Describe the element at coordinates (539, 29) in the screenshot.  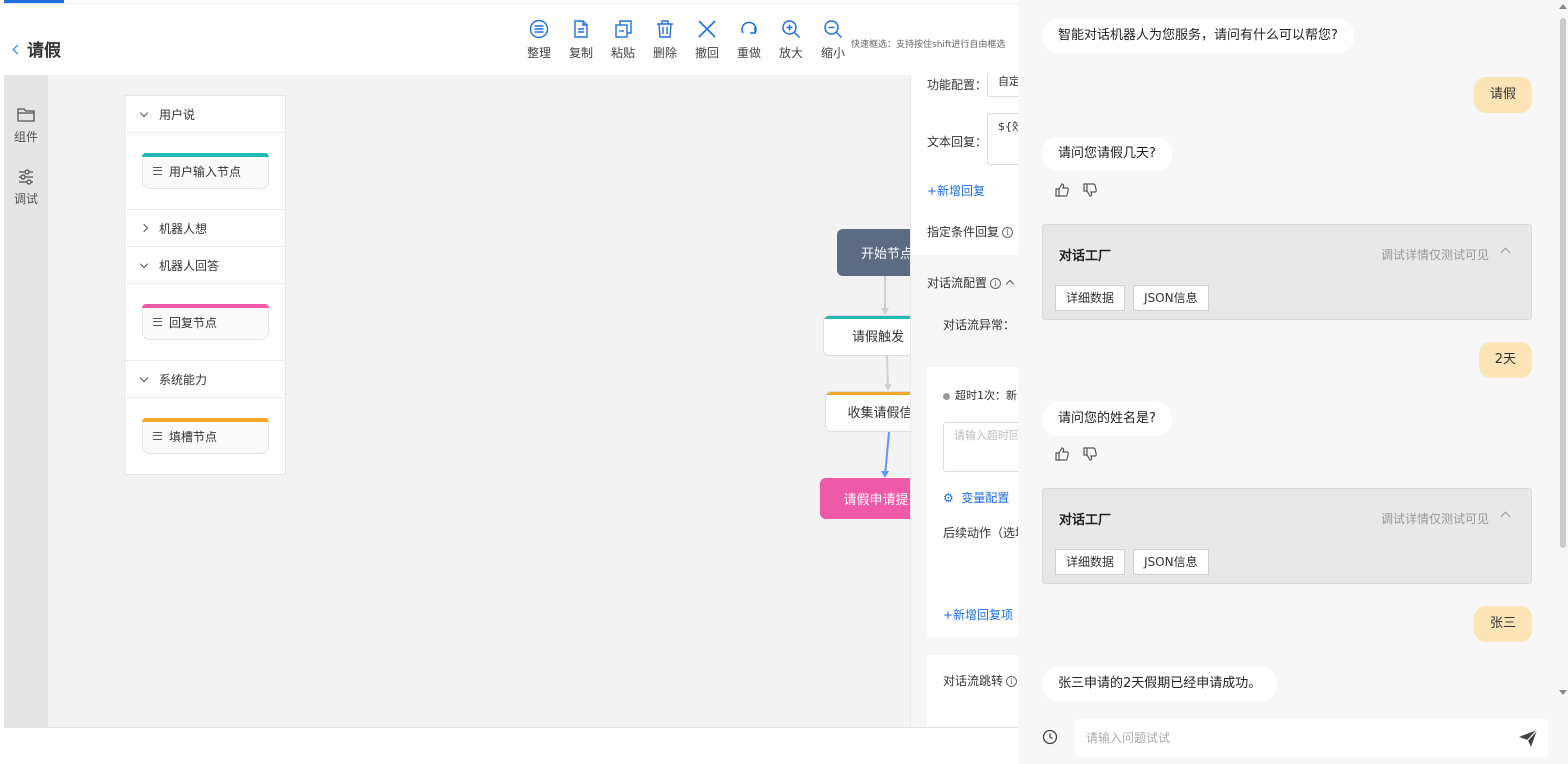
I see `arrange-icon` at that location.